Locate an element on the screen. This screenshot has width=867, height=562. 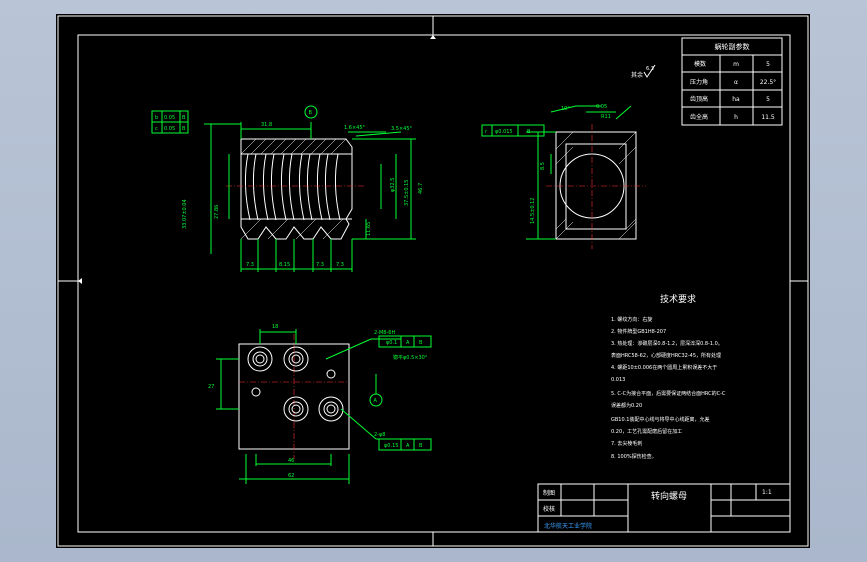
svg-text: 校核 is located at coordinates (549, 509).